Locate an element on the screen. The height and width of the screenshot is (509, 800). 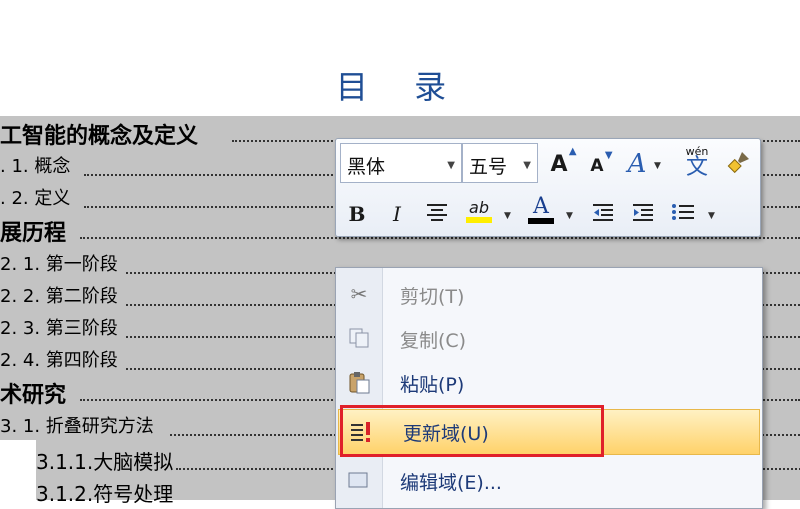
menu-item-label: 剪切(T) is located at coordinates (432, 297).